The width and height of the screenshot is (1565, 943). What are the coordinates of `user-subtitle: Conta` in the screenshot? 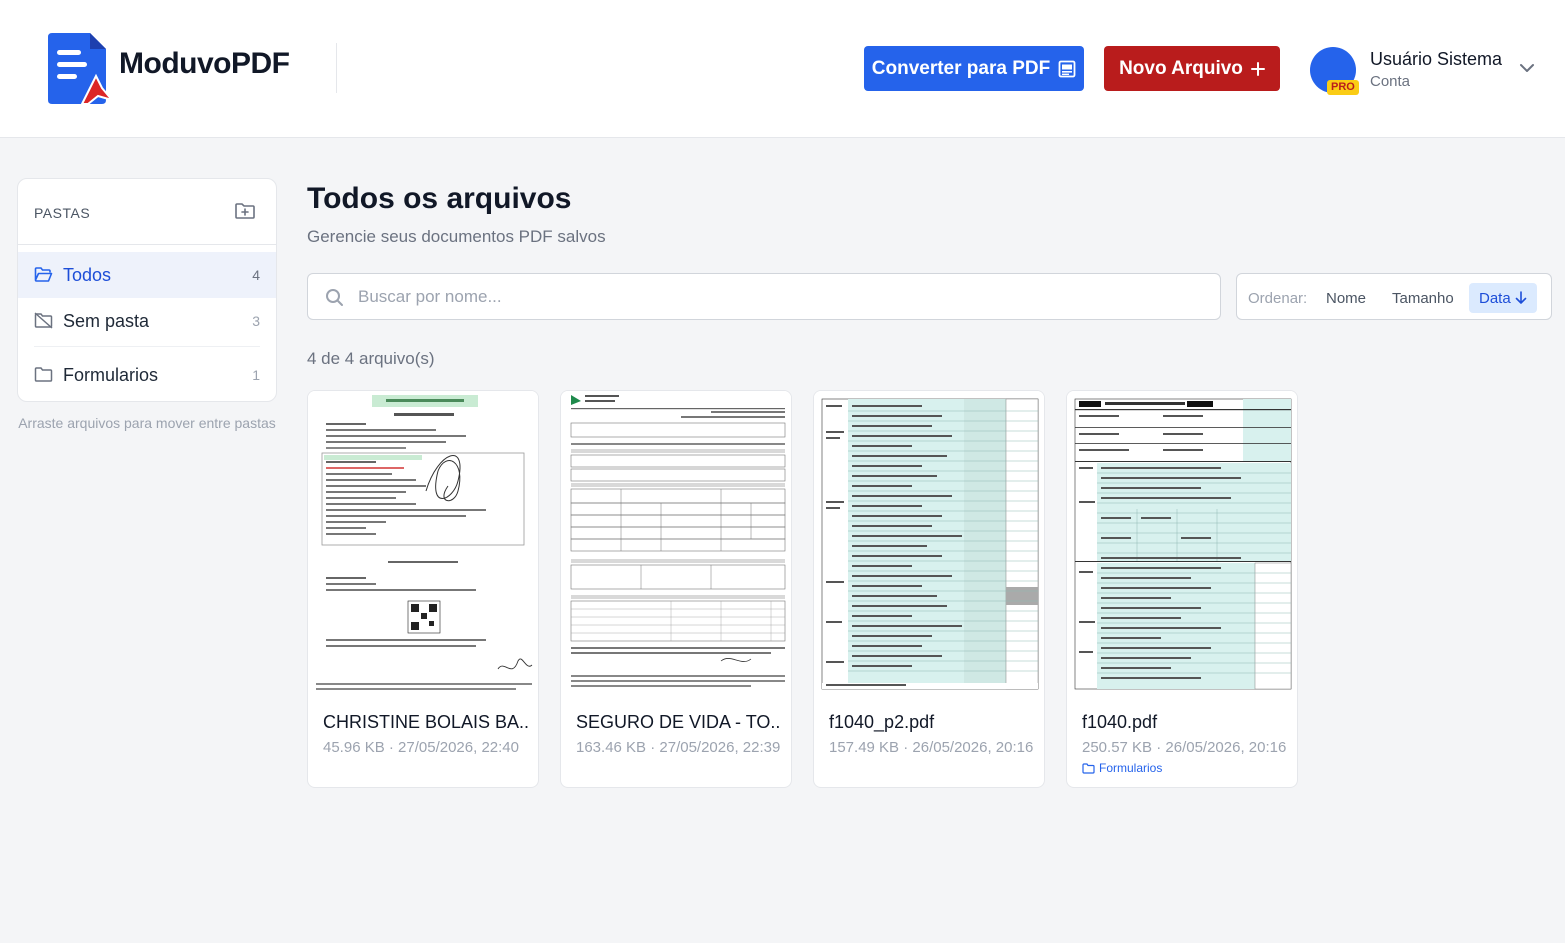 It's located at (1390, 81).